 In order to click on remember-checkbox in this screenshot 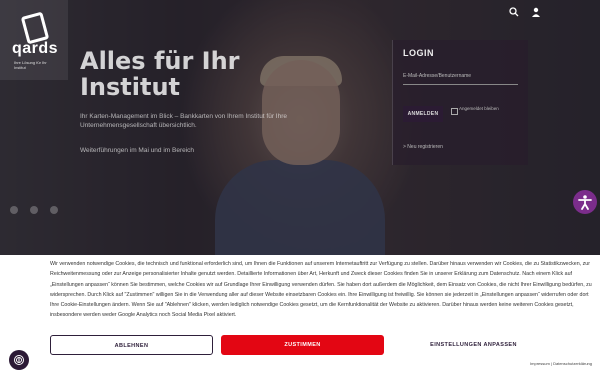, I will do `click(454, 111)`.